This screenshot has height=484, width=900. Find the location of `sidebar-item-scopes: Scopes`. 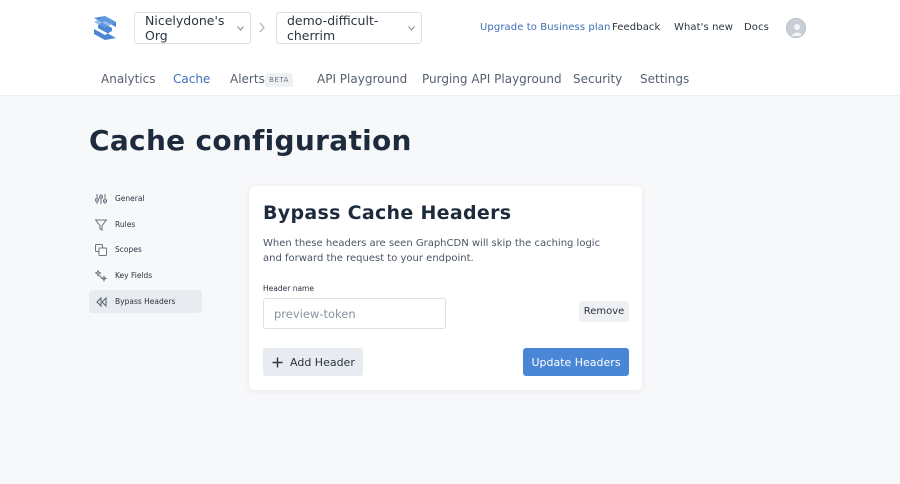

sidebar-item-scopes: Scopes is located at coordinates (145, 249).